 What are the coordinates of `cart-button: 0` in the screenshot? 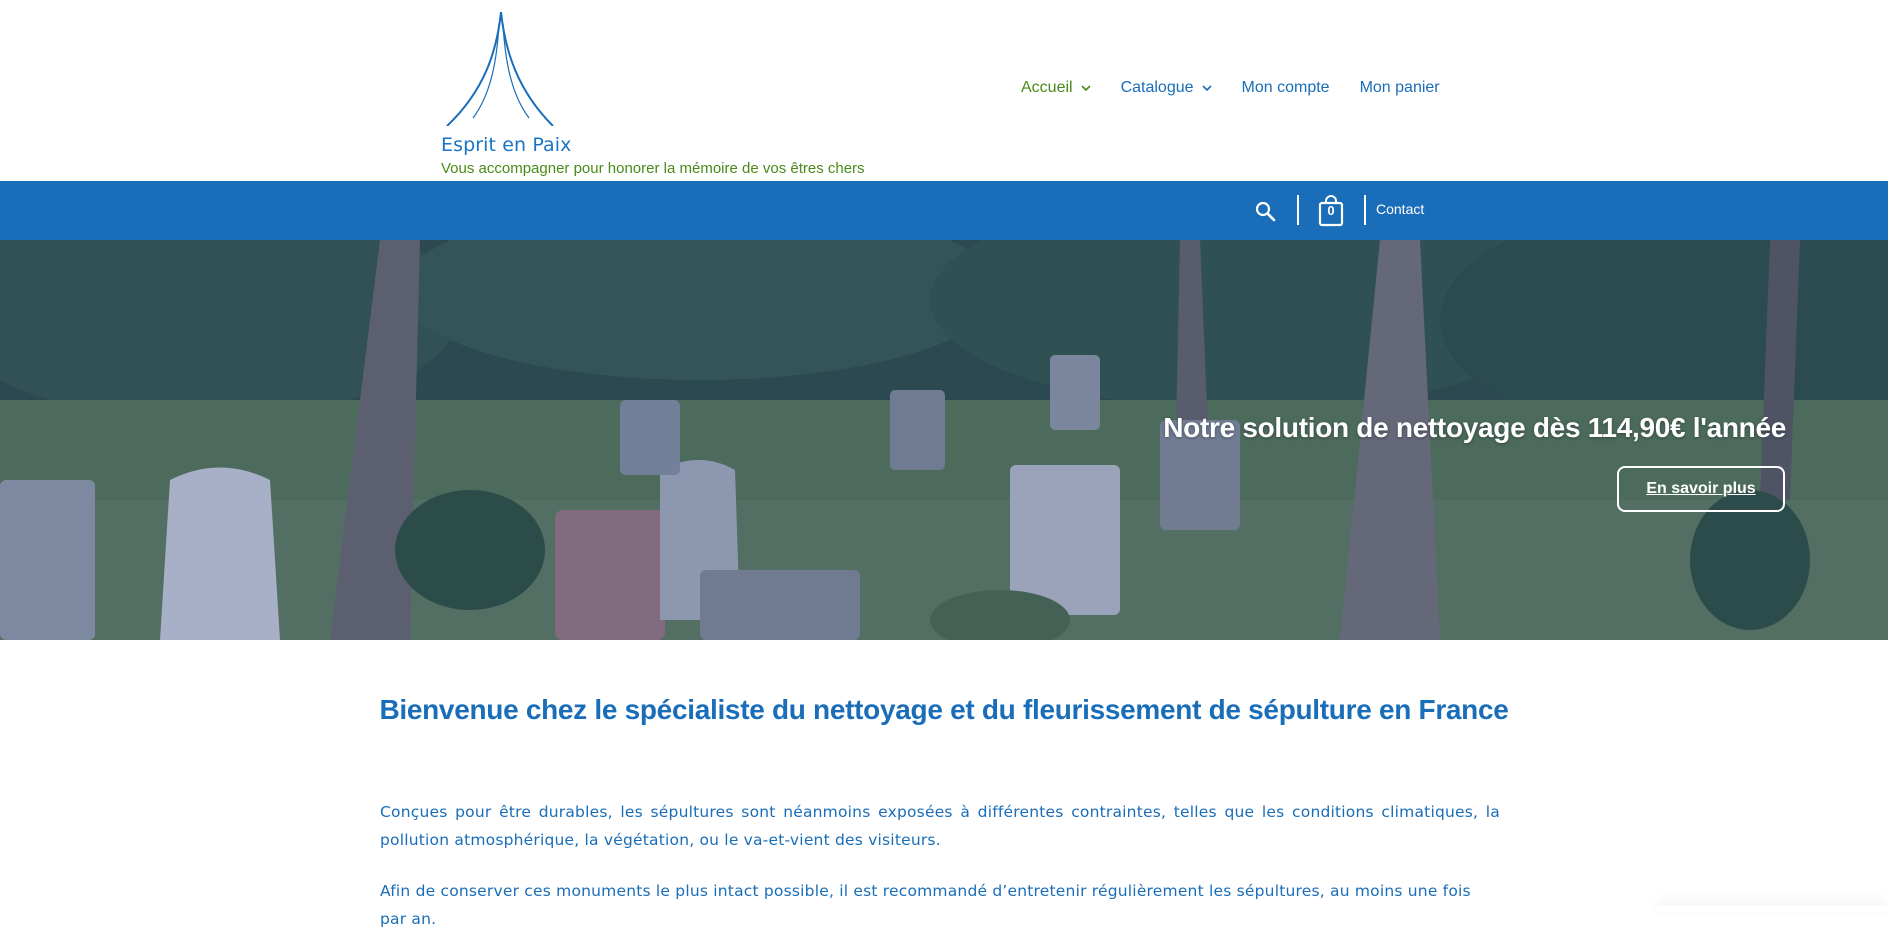 It's located at (1331, 211).